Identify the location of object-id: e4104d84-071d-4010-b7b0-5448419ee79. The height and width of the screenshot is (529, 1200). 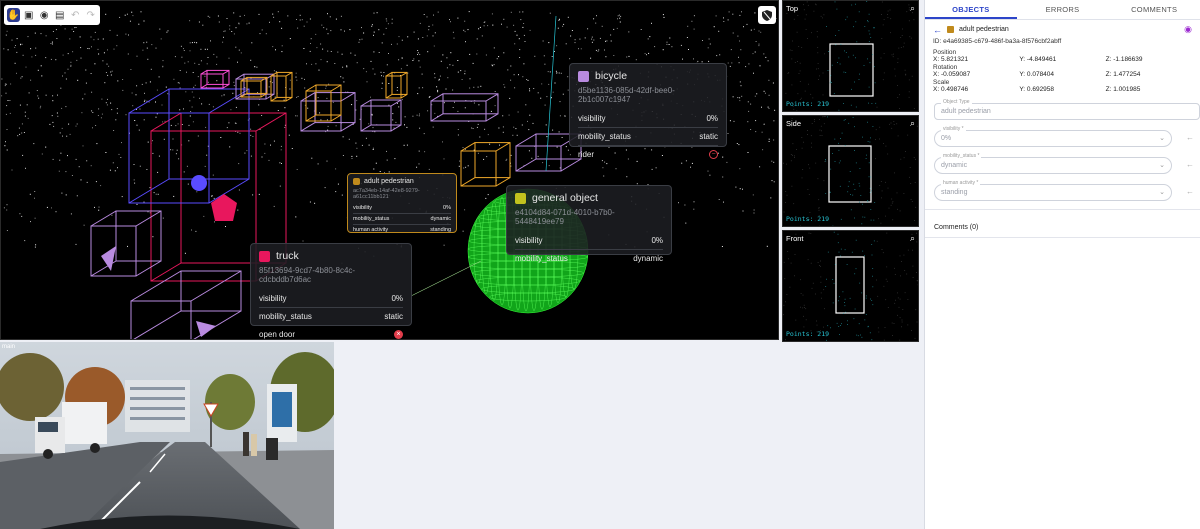
(565, 217).